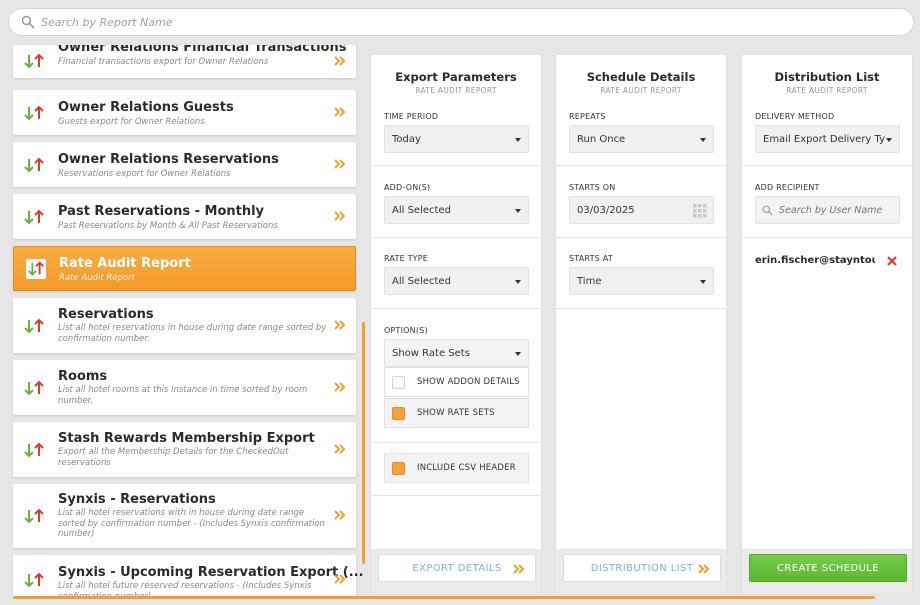  What do you see at coordinates (641, 210) in the screenshot?
I see `starts-on-date-field: 03/03/2025` at bounding box center [641, 210].